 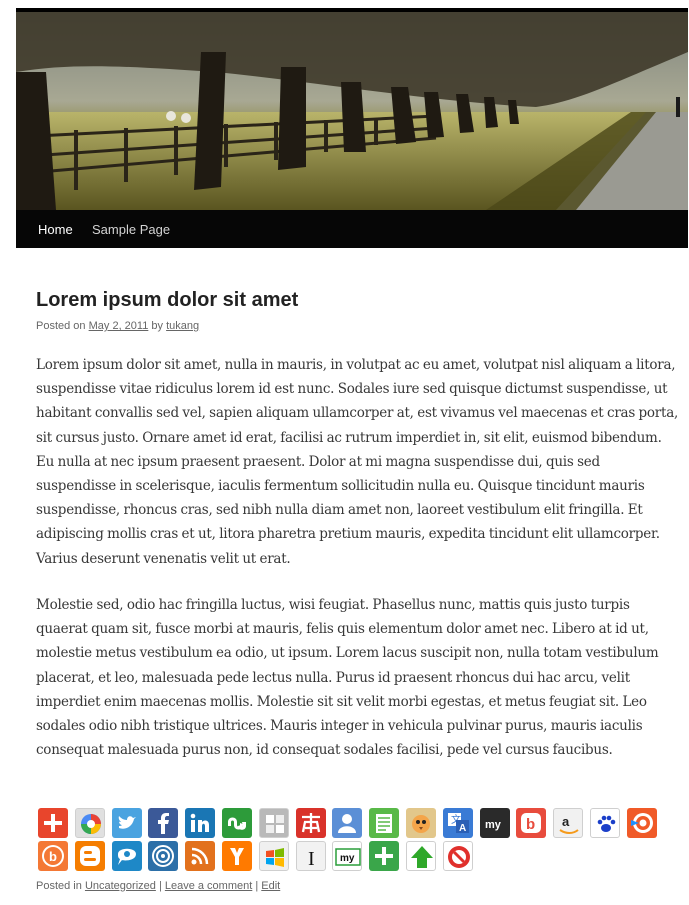 What do you see at coordinates (200, 856) in the screenshot?
I see `rss-icon` at bounding box center [200, 856].